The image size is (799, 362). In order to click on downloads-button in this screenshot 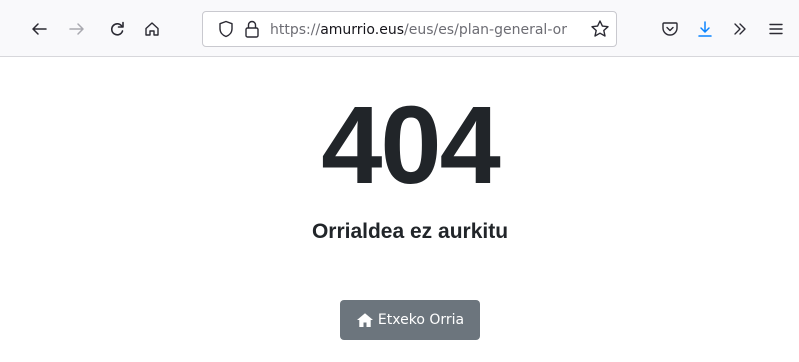, I will do `click(705, 29)`.